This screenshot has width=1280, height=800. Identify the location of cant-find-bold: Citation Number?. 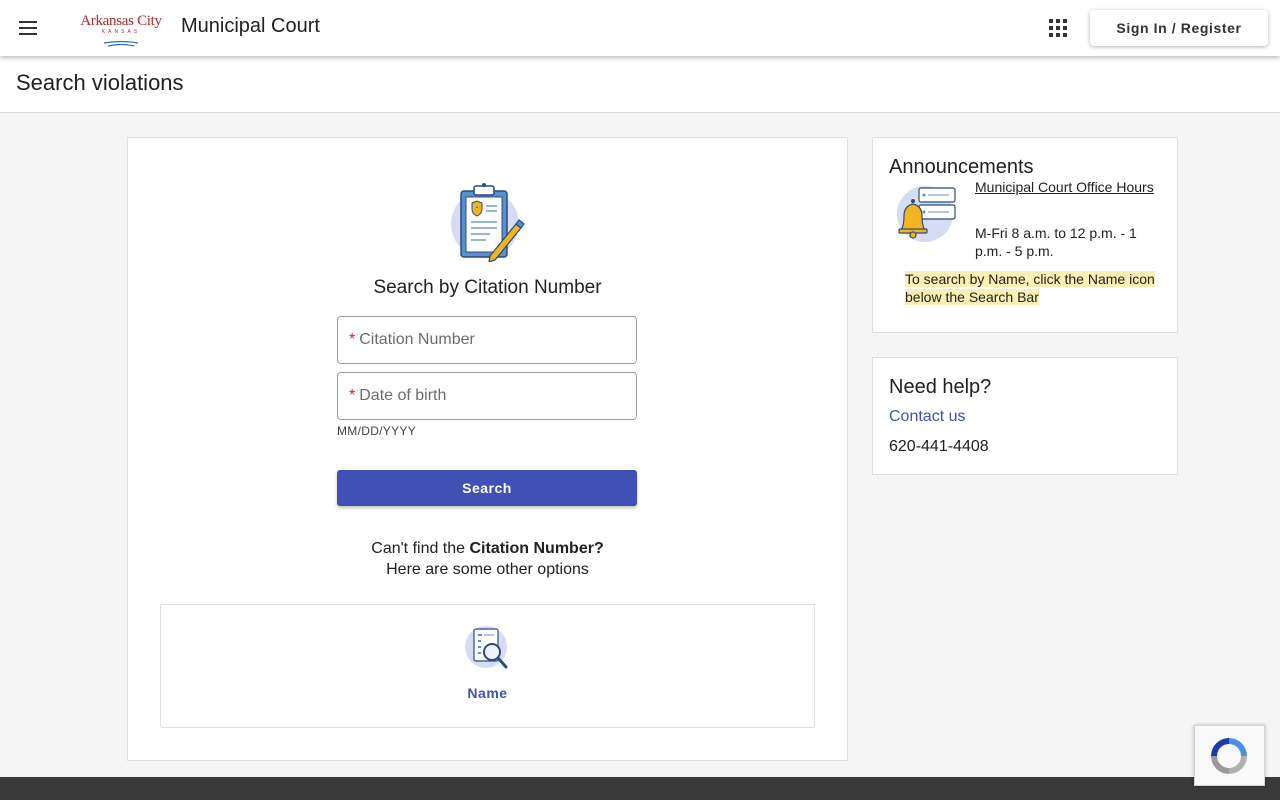
(536, 548).